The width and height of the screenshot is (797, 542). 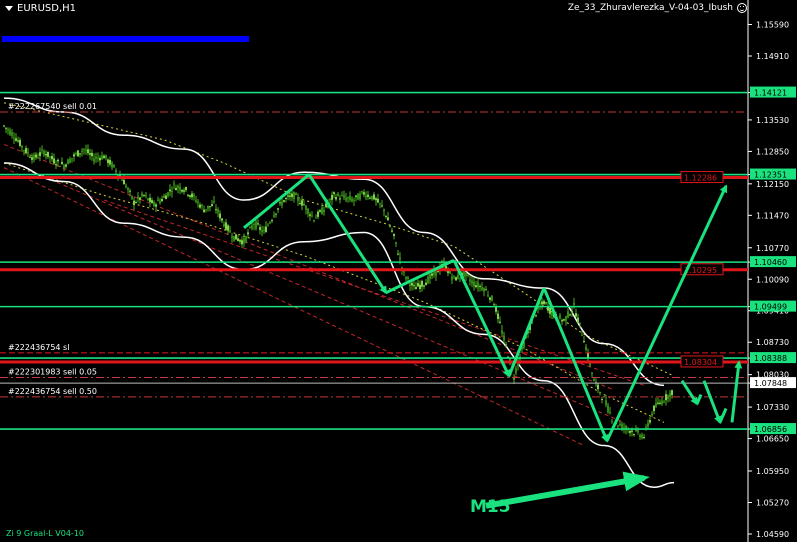 What do you see at coordinates (38, 8) in the screenshot?
I see `chart-title-bar: EURUSD,H1` at bounding box center [38, 8].